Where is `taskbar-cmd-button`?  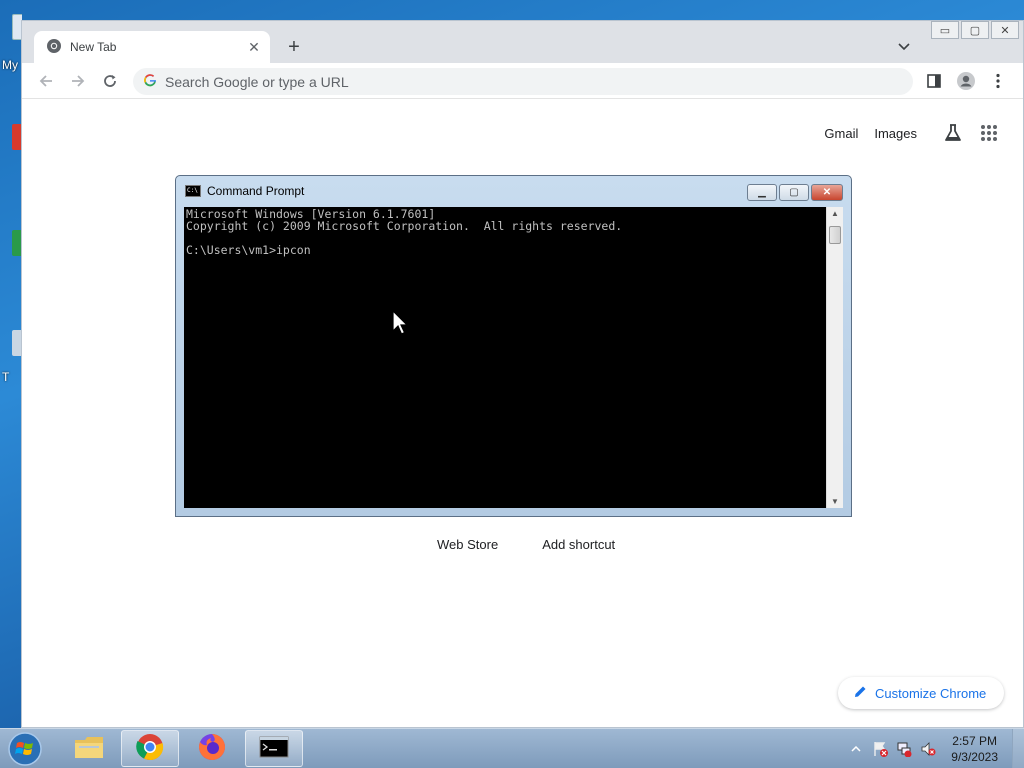 taskbar-cmd-button is located at coordinates (274, 748).